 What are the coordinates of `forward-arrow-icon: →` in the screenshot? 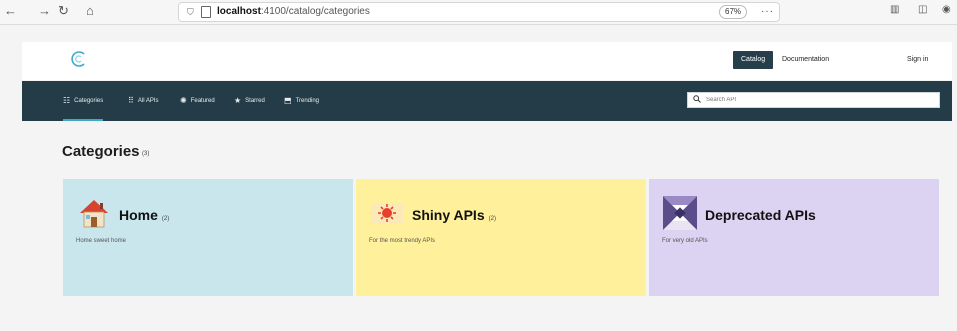 It's located at (44, 11).